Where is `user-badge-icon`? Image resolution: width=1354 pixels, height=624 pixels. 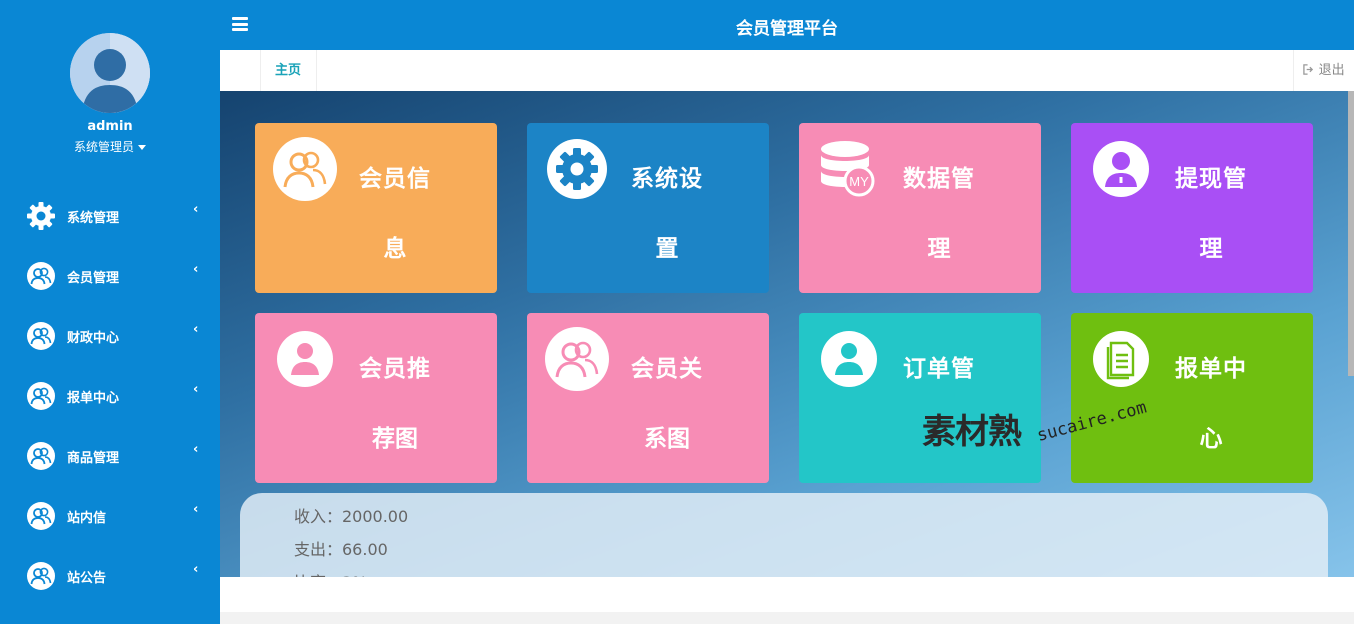
user-badge-icon is located at coordinates (1121, 169).